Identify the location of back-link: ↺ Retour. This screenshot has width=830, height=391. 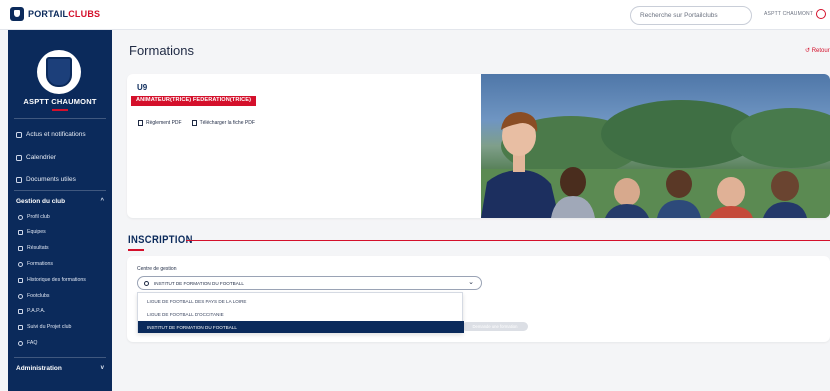
(817, 50).